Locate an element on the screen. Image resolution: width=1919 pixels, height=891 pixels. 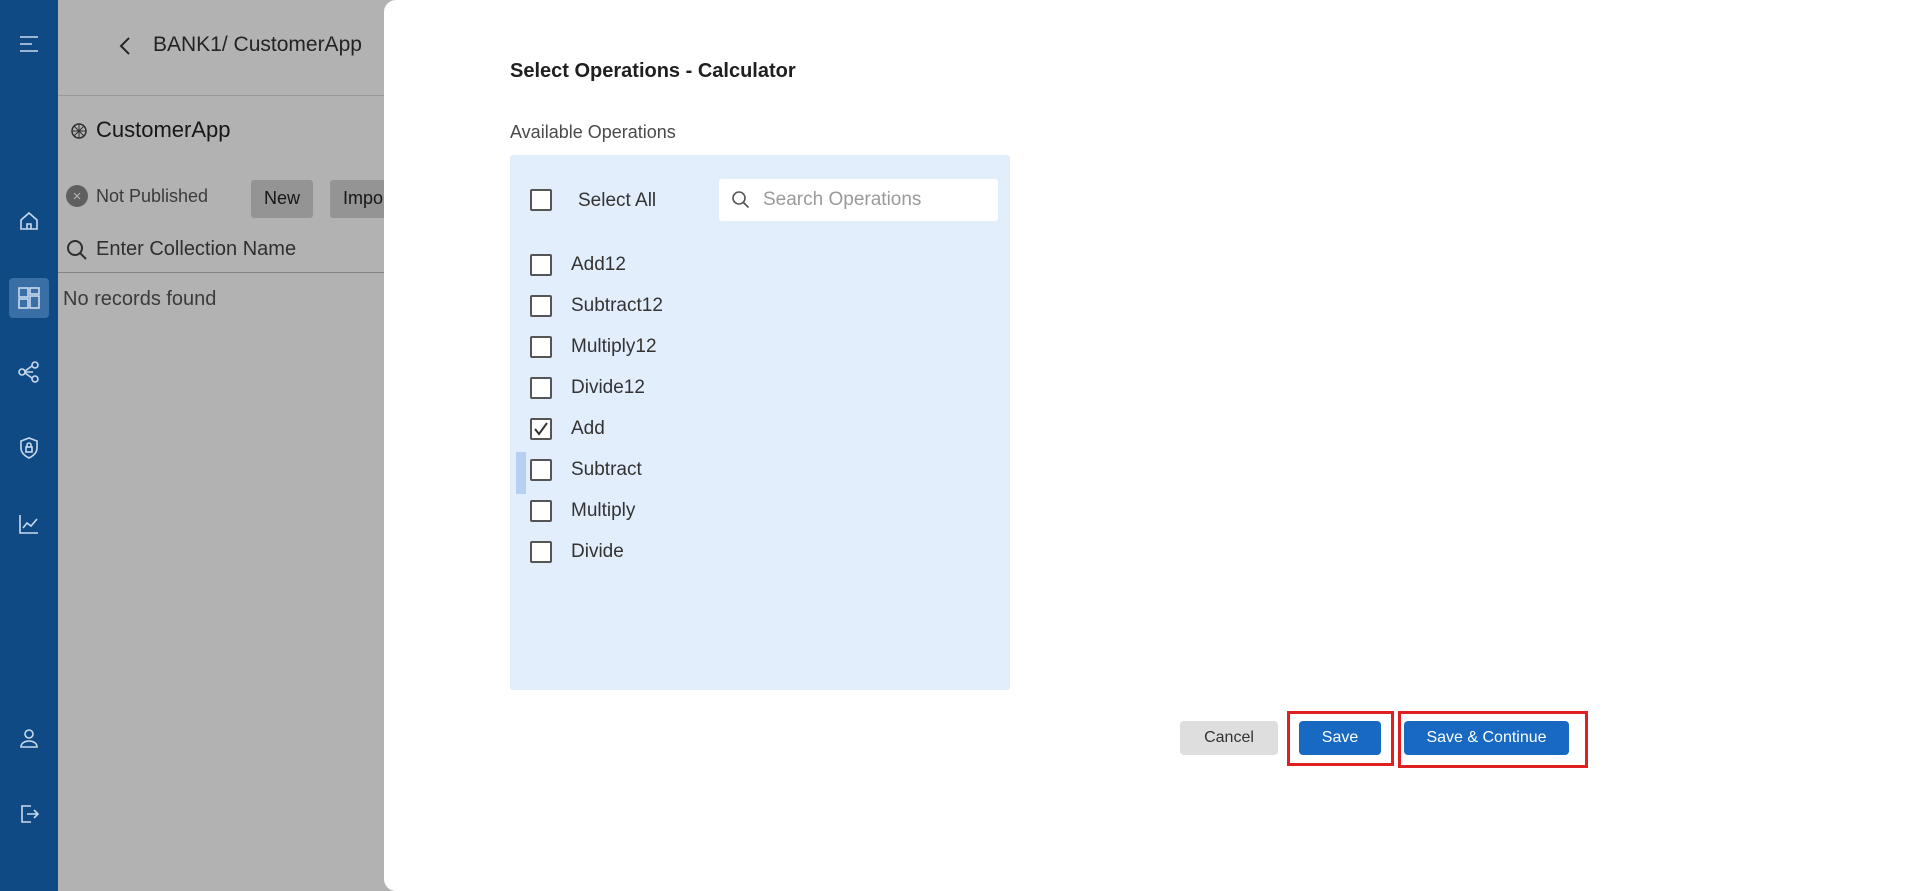
save-continue-highlight-box is located at coordinates (1493, 739).